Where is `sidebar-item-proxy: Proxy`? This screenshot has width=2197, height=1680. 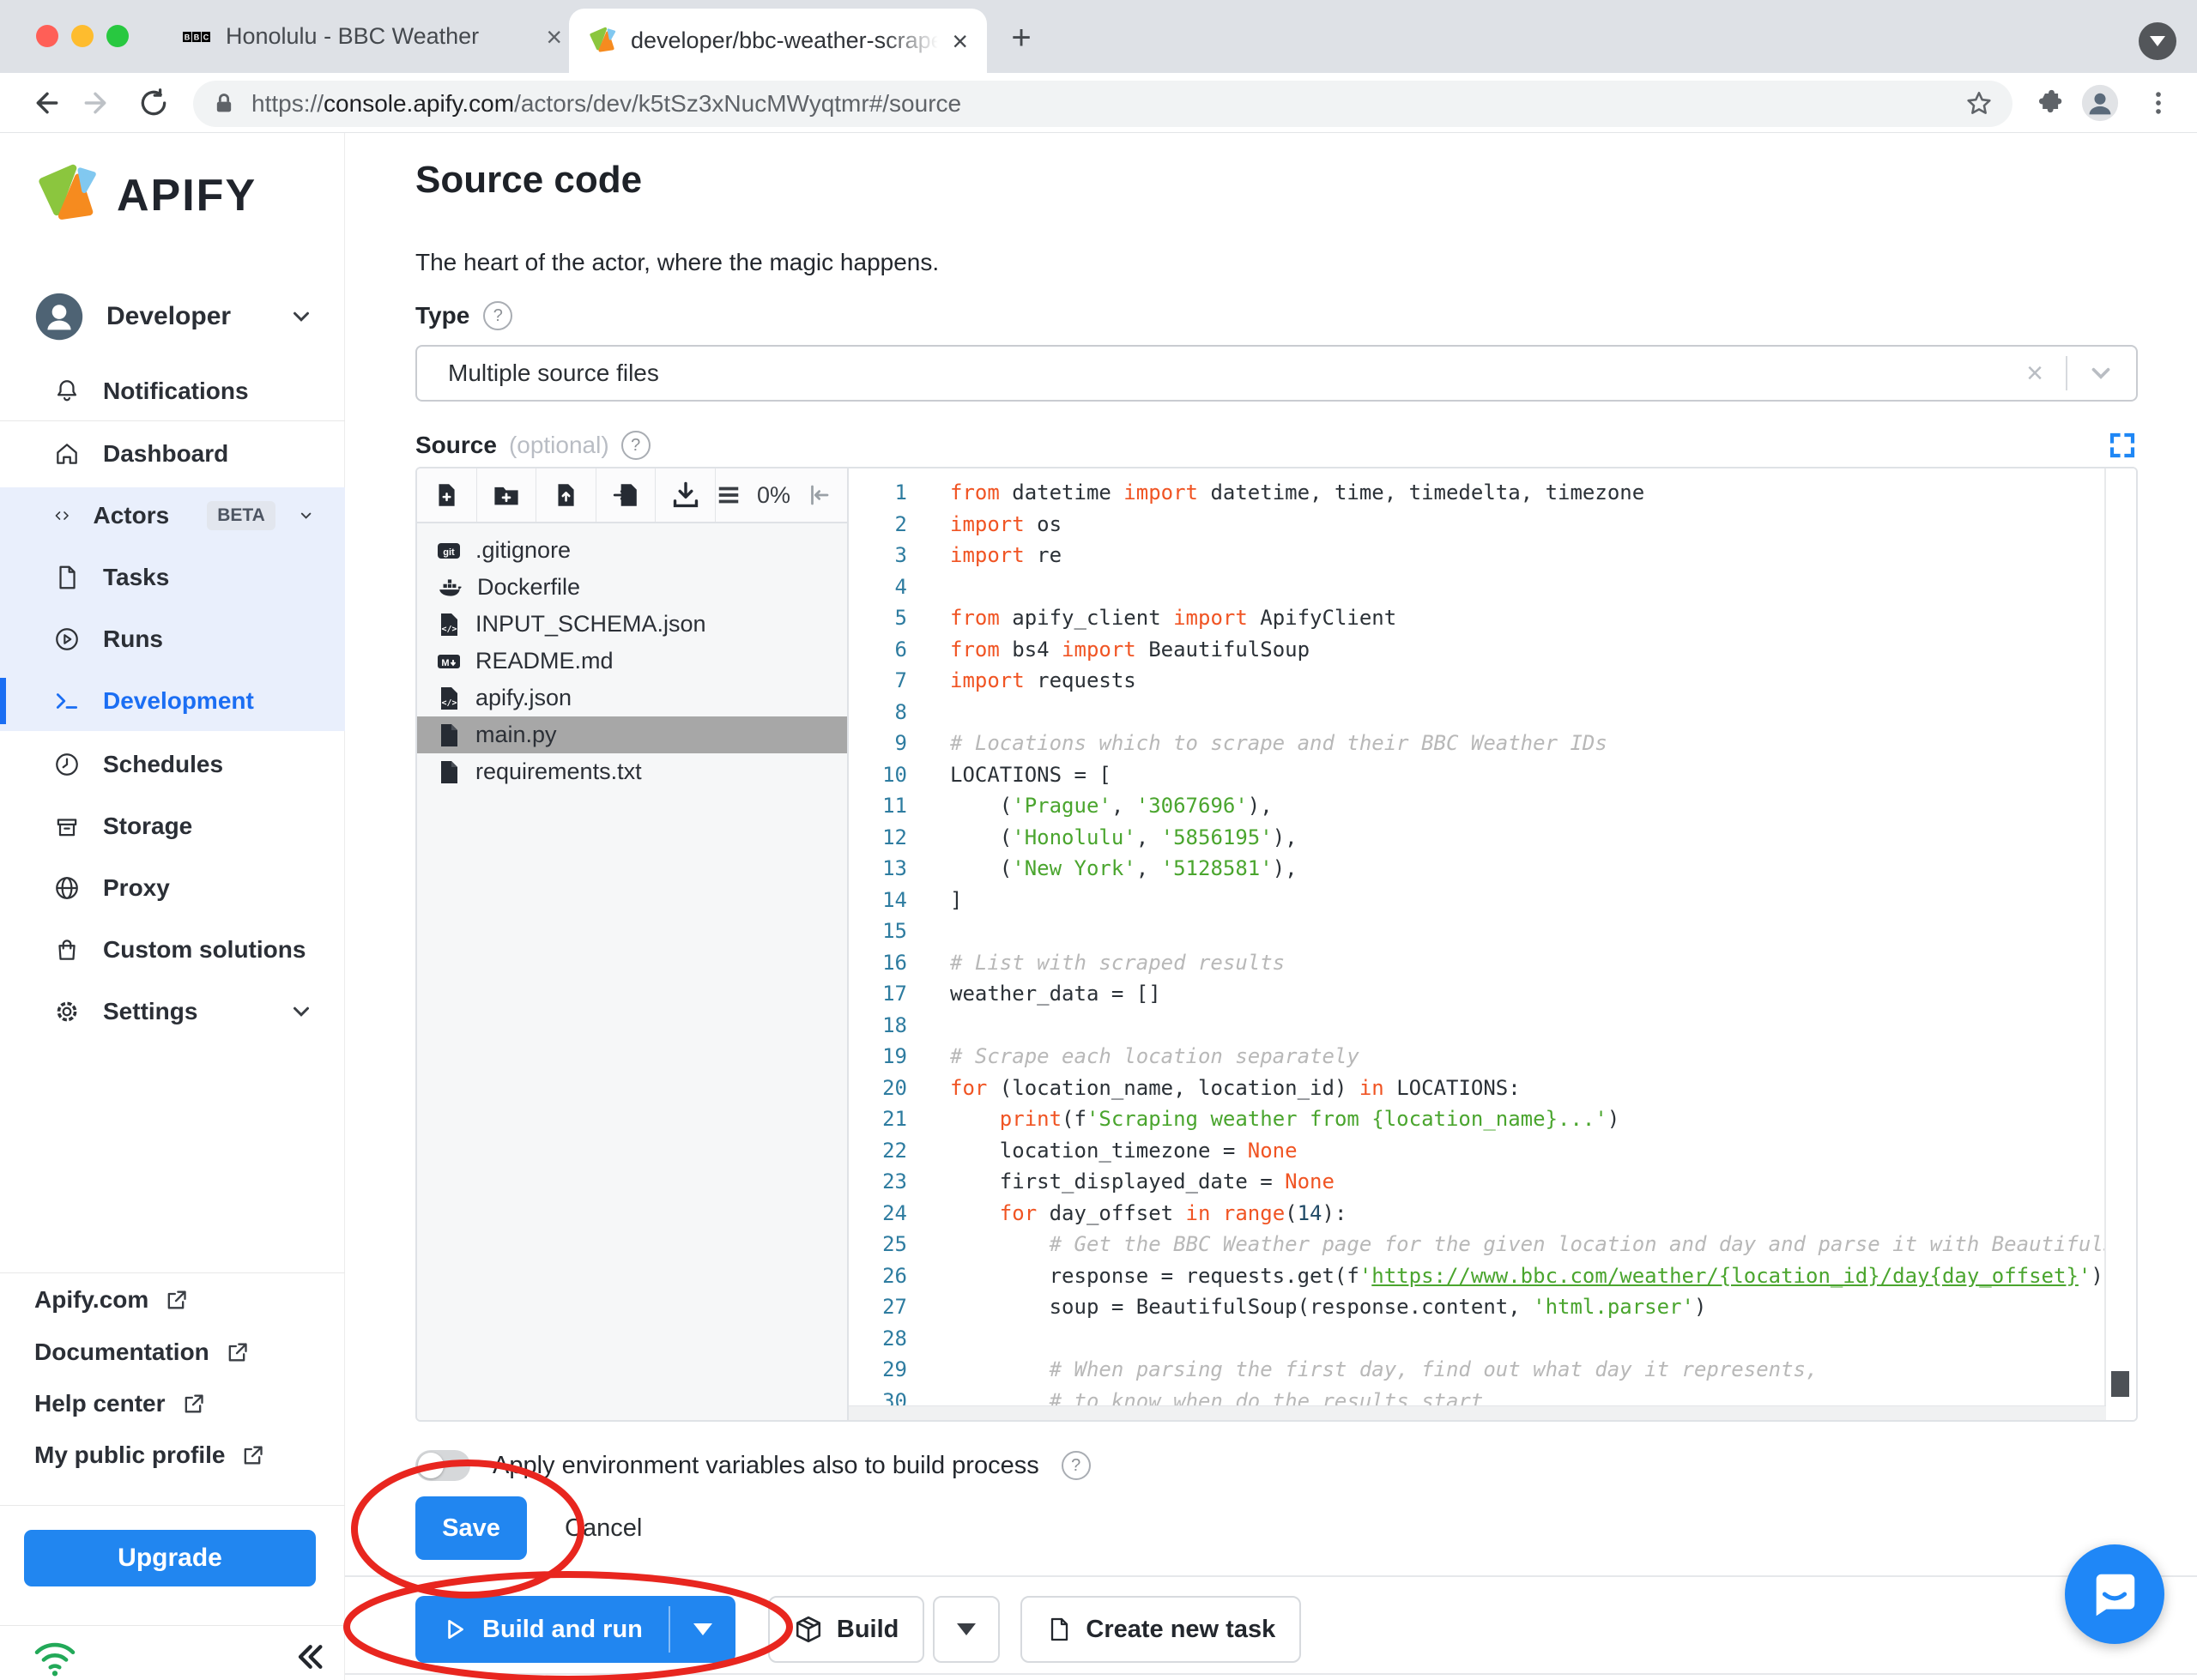
sidebar-item-proxy: Proxy is located at coordinates (172, 888).